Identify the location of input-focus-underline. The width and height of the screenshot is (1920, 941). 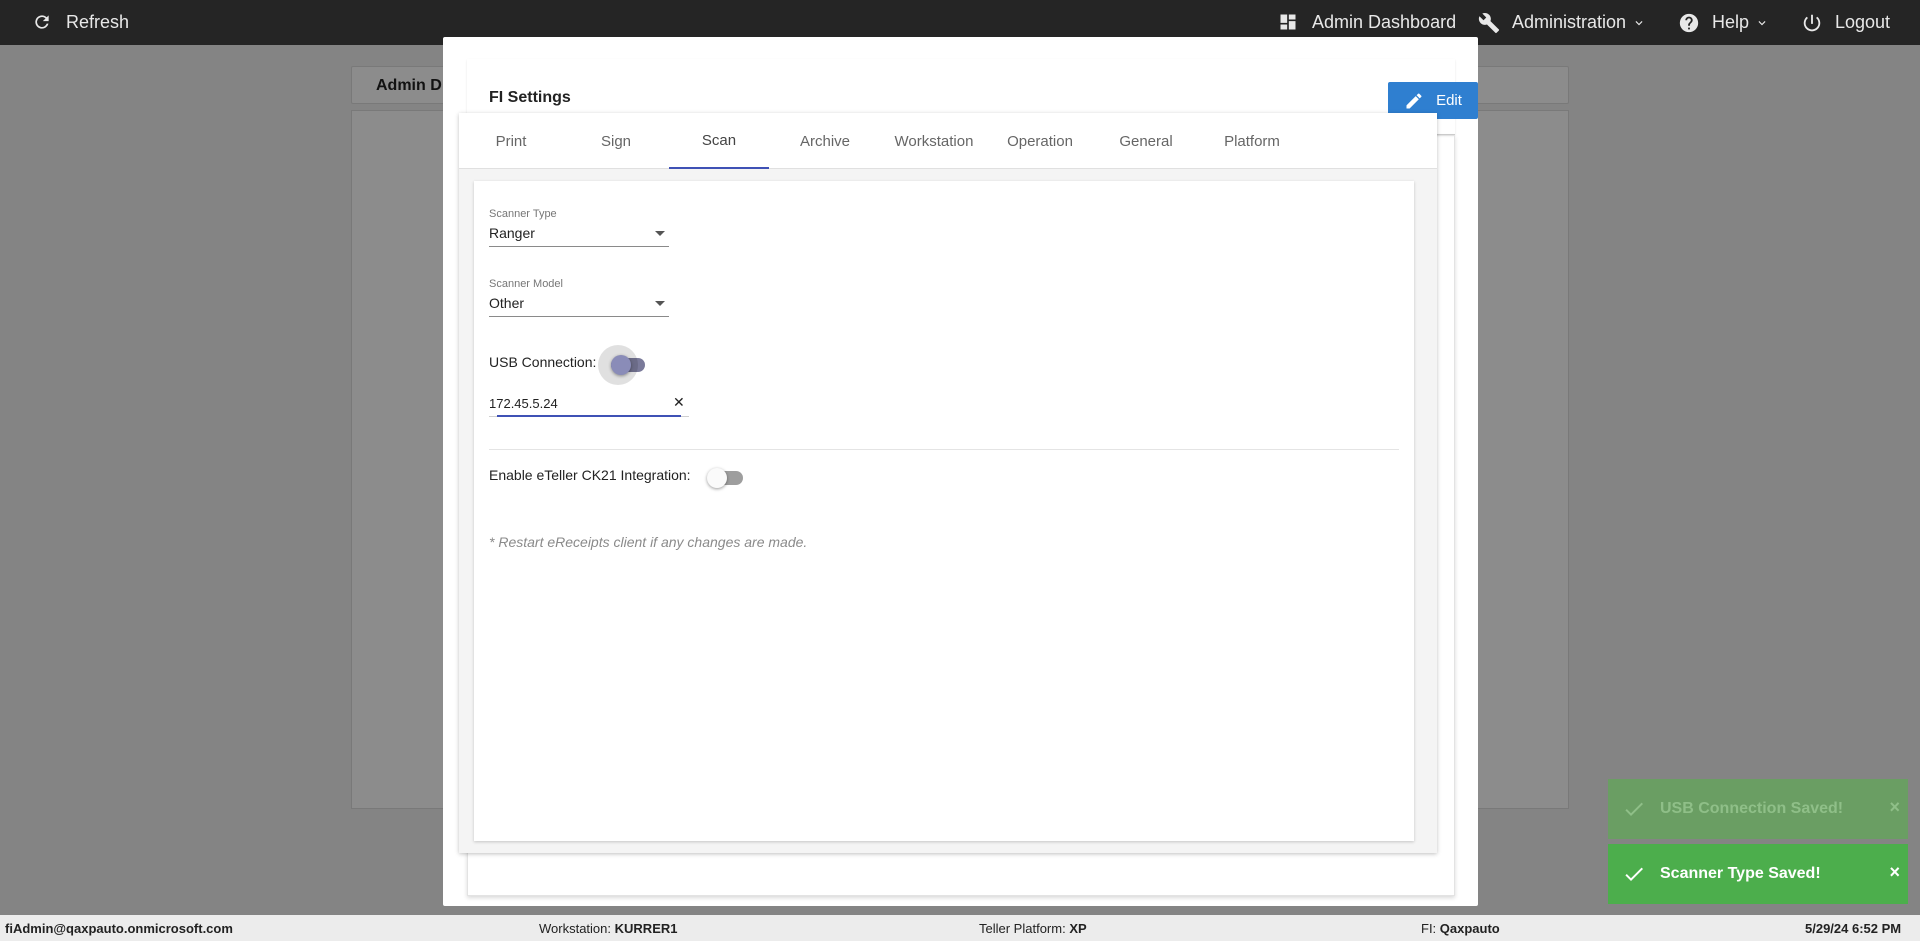
(589, 416).